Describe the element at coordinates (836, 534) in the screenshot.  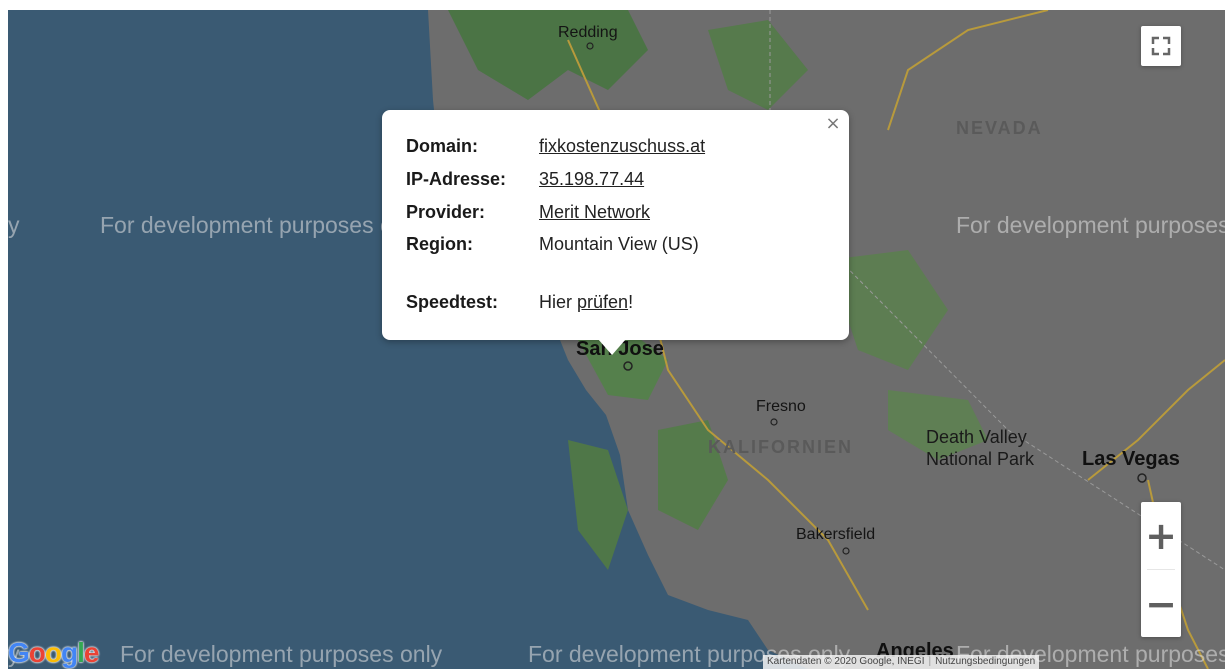
I see `city-label-bakersfield: Bakersfield` at that location.